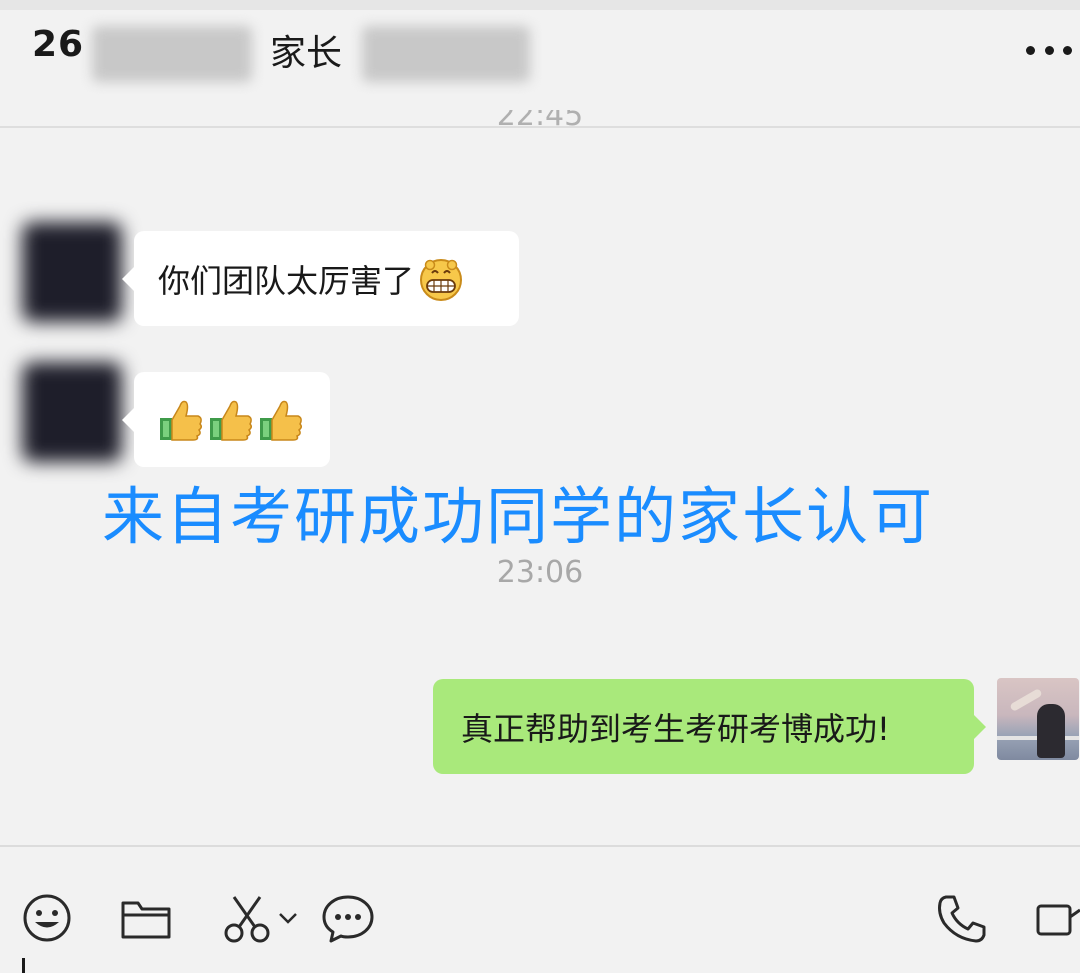 This screenshot has height=973, width=1080. Describe the element at coordinates (146, 919) in the screenshot. I see `folder-icon` at that location.